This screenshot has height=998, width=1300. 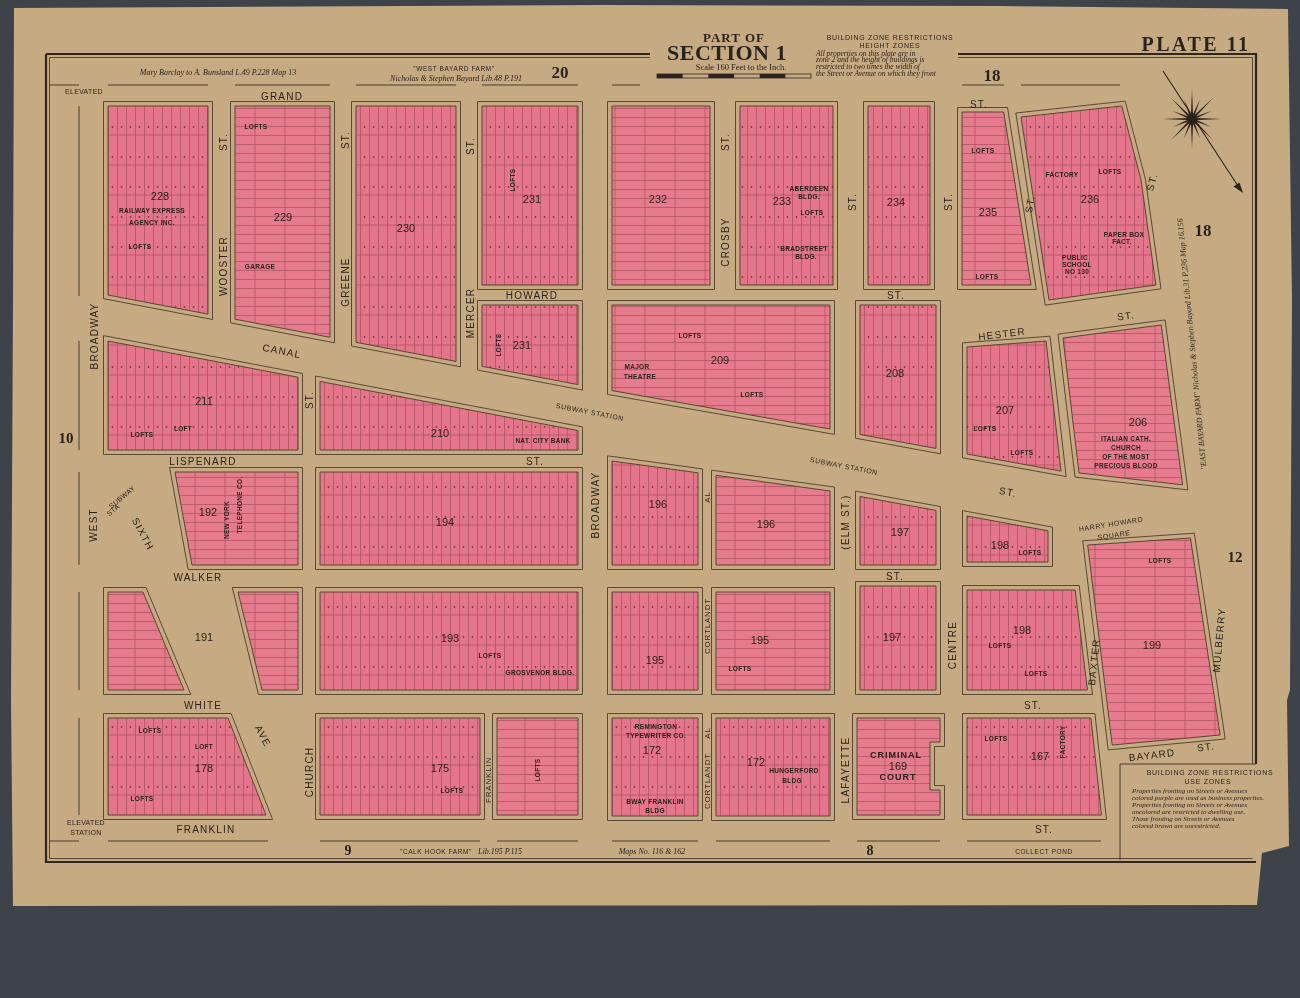 I want to click on block-number: 209, so click(x=720, y=360).